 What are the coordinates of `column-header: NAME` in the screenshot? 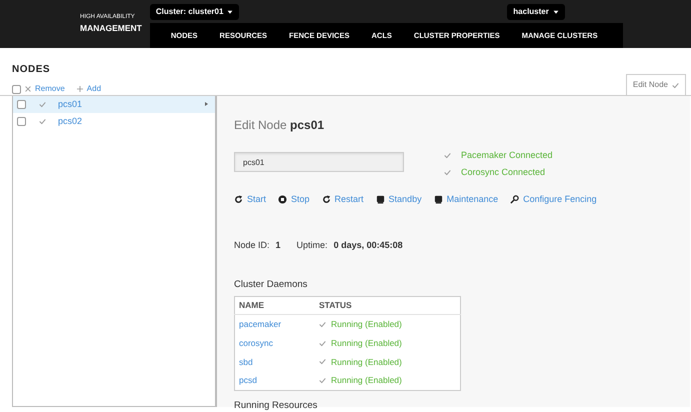 It's located at (274, 305).